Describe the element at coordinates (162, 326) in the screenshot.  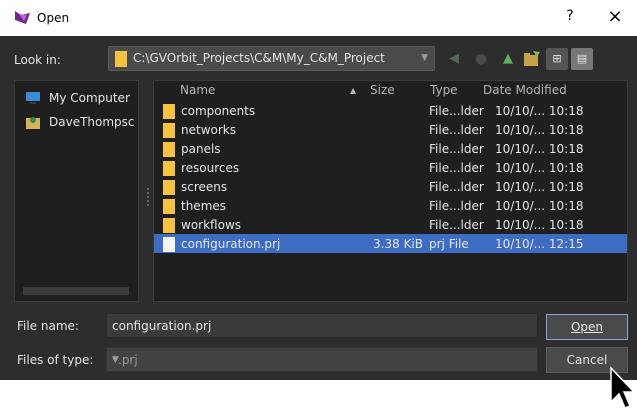
I see `file-name-value: configuration.prj` at that location.